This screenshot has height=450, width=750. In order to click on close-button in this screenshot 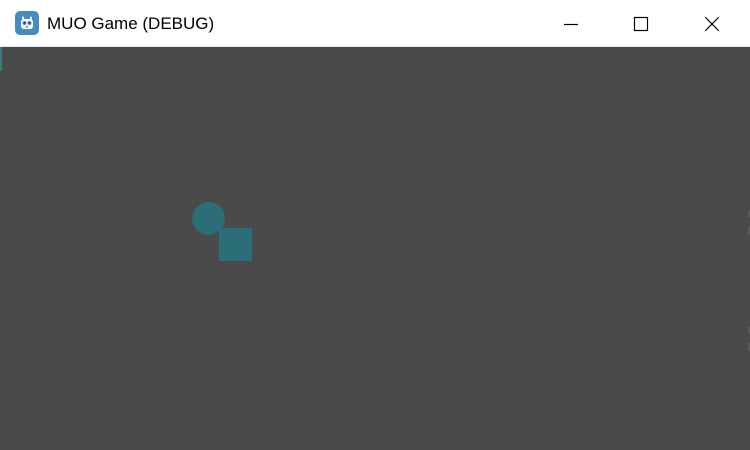, I will do `click(712, 23)`.